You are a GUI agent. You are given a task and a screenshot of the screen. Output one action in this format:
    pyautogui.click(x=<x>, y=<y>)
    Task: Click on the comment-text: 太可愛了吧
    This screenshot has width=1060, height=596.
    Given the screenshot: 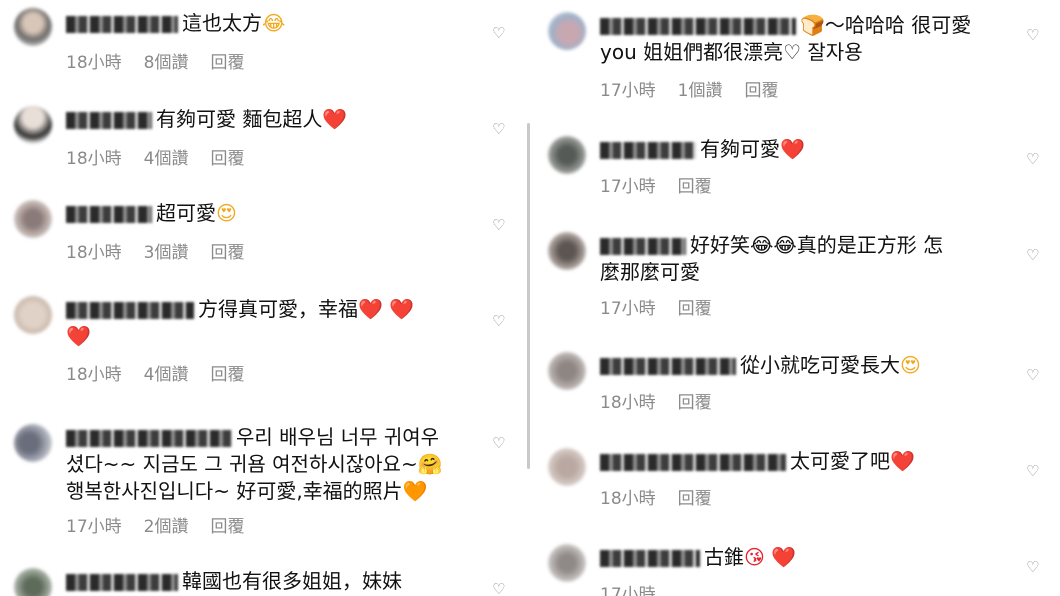 What is the action you would take?
    pyautogui.click(x=840, y=461)
    